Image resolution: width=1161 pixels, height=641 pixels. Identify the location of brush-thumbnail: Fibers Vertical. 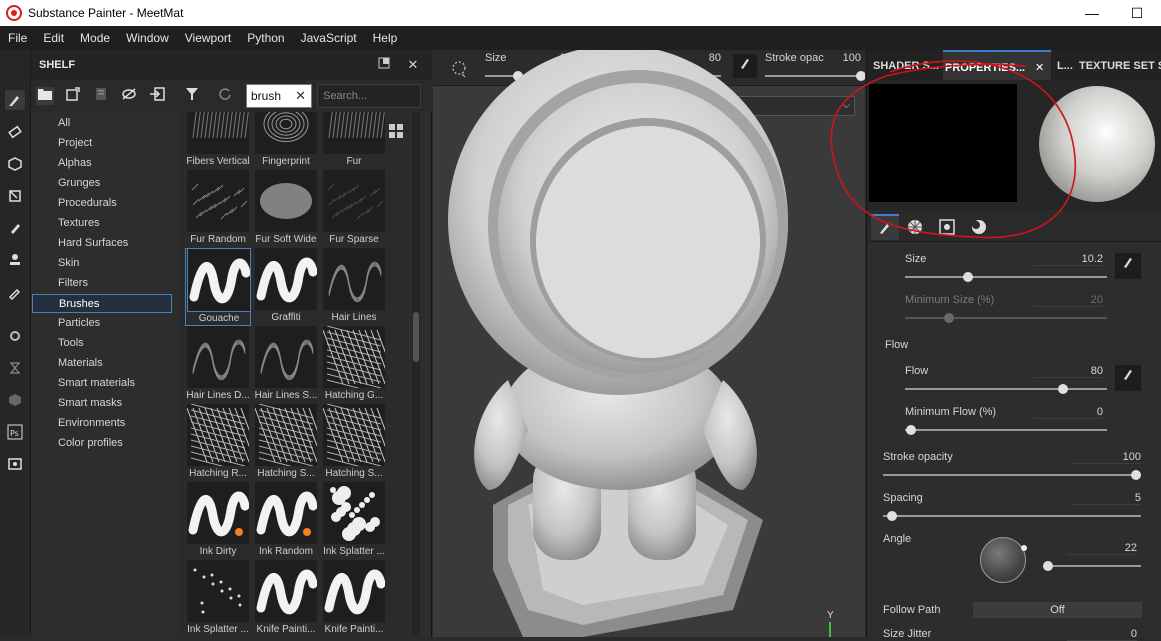
(218, 141).